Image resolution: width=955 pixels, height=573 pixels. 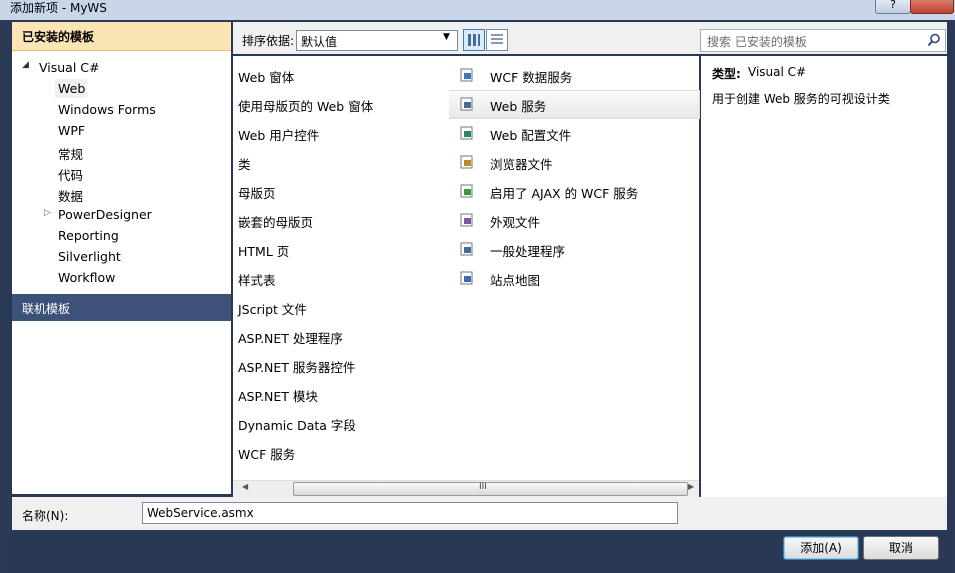 I want to click on details-description: 用于创建 Web 服务的可视设计类, so click(x=801, y=99).